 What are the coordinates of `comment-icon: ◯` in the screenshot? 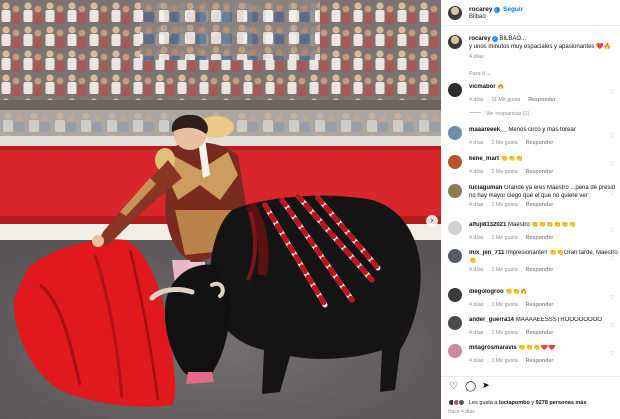 It's located at (470, 386).